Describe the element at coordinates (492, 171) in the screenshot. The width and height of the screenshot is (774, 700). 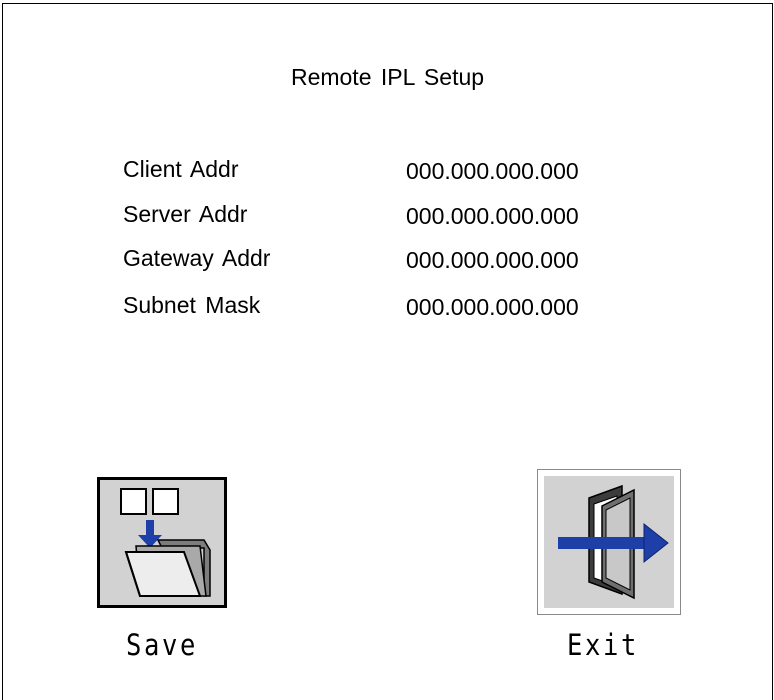
I see `client-addr-field: 000.000.000.000` at that location.